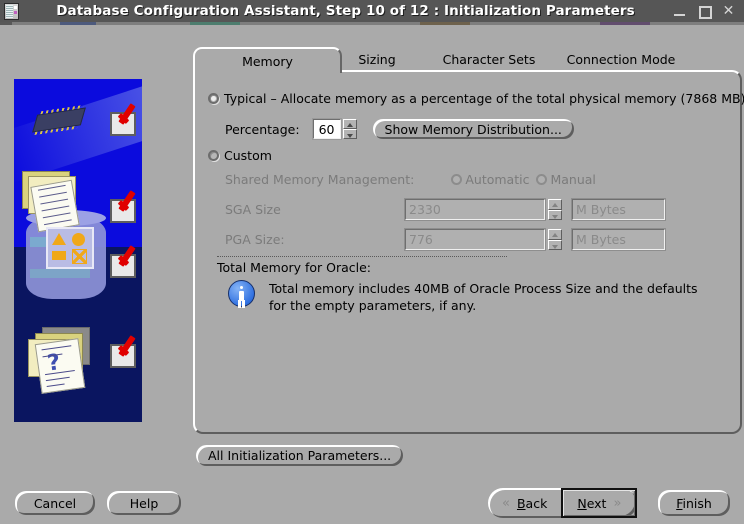 The image size is (744, 524). I want to click on percentage-stepper-up, so click(349, 124).